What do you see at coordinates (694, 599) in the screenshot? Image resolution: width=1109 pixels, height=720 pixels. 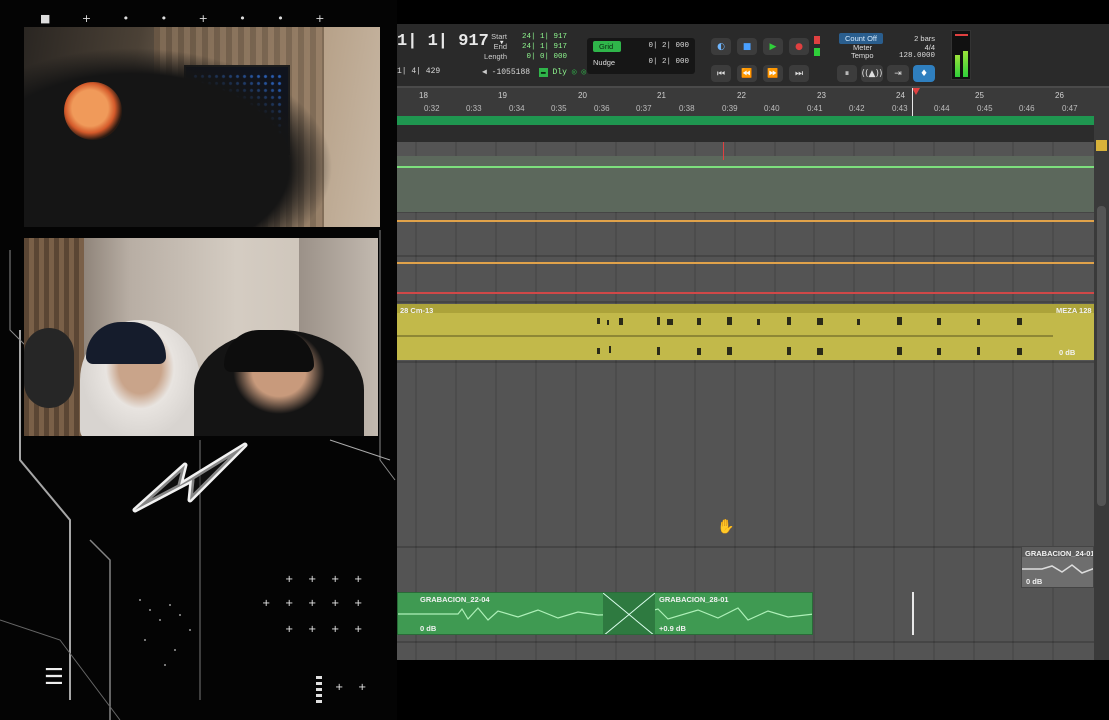 I see `clip-name: GRABACION_28-01` at bounding box center [694, 599].